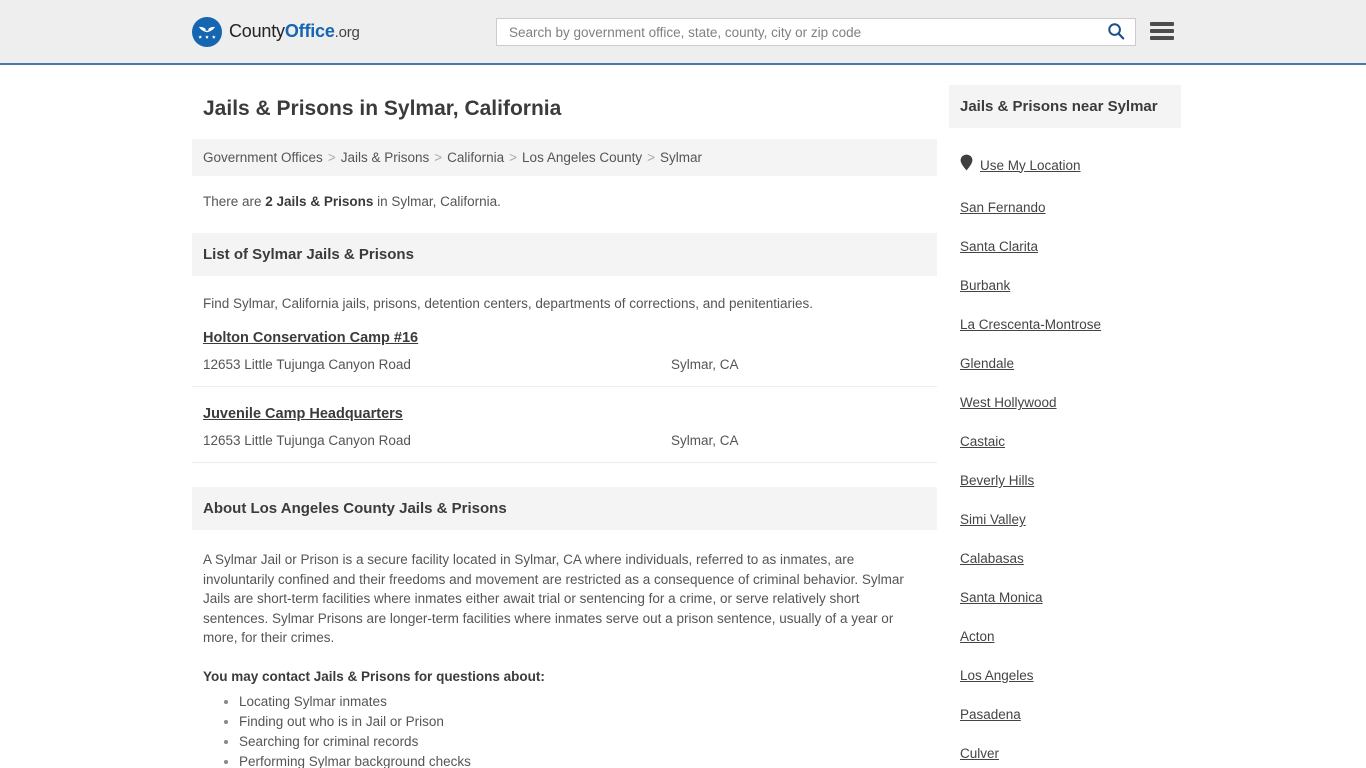  I want to click on use-my-location-button: Use My Location, so click(1065, 165).